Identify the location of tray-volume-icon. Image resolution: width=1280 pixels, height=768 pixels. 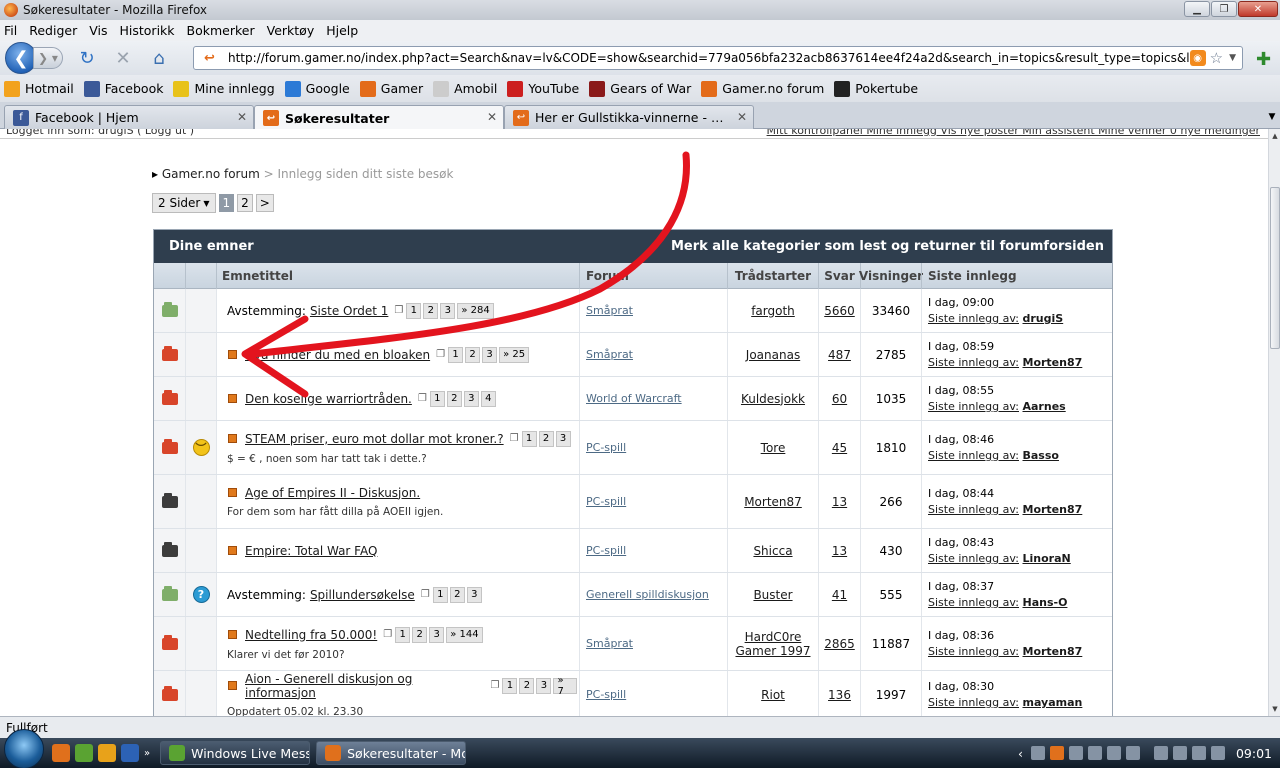
(1198, 753).